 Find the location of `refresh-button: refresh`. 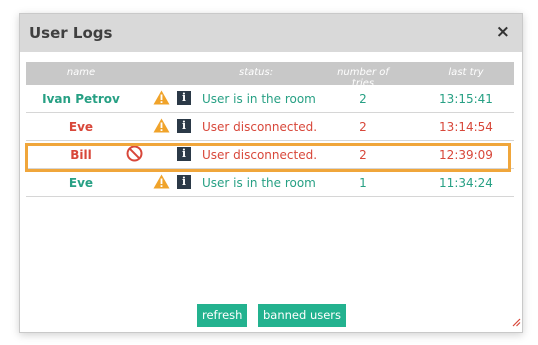

refresh-button: refresh is located at coordinates (222, 315).